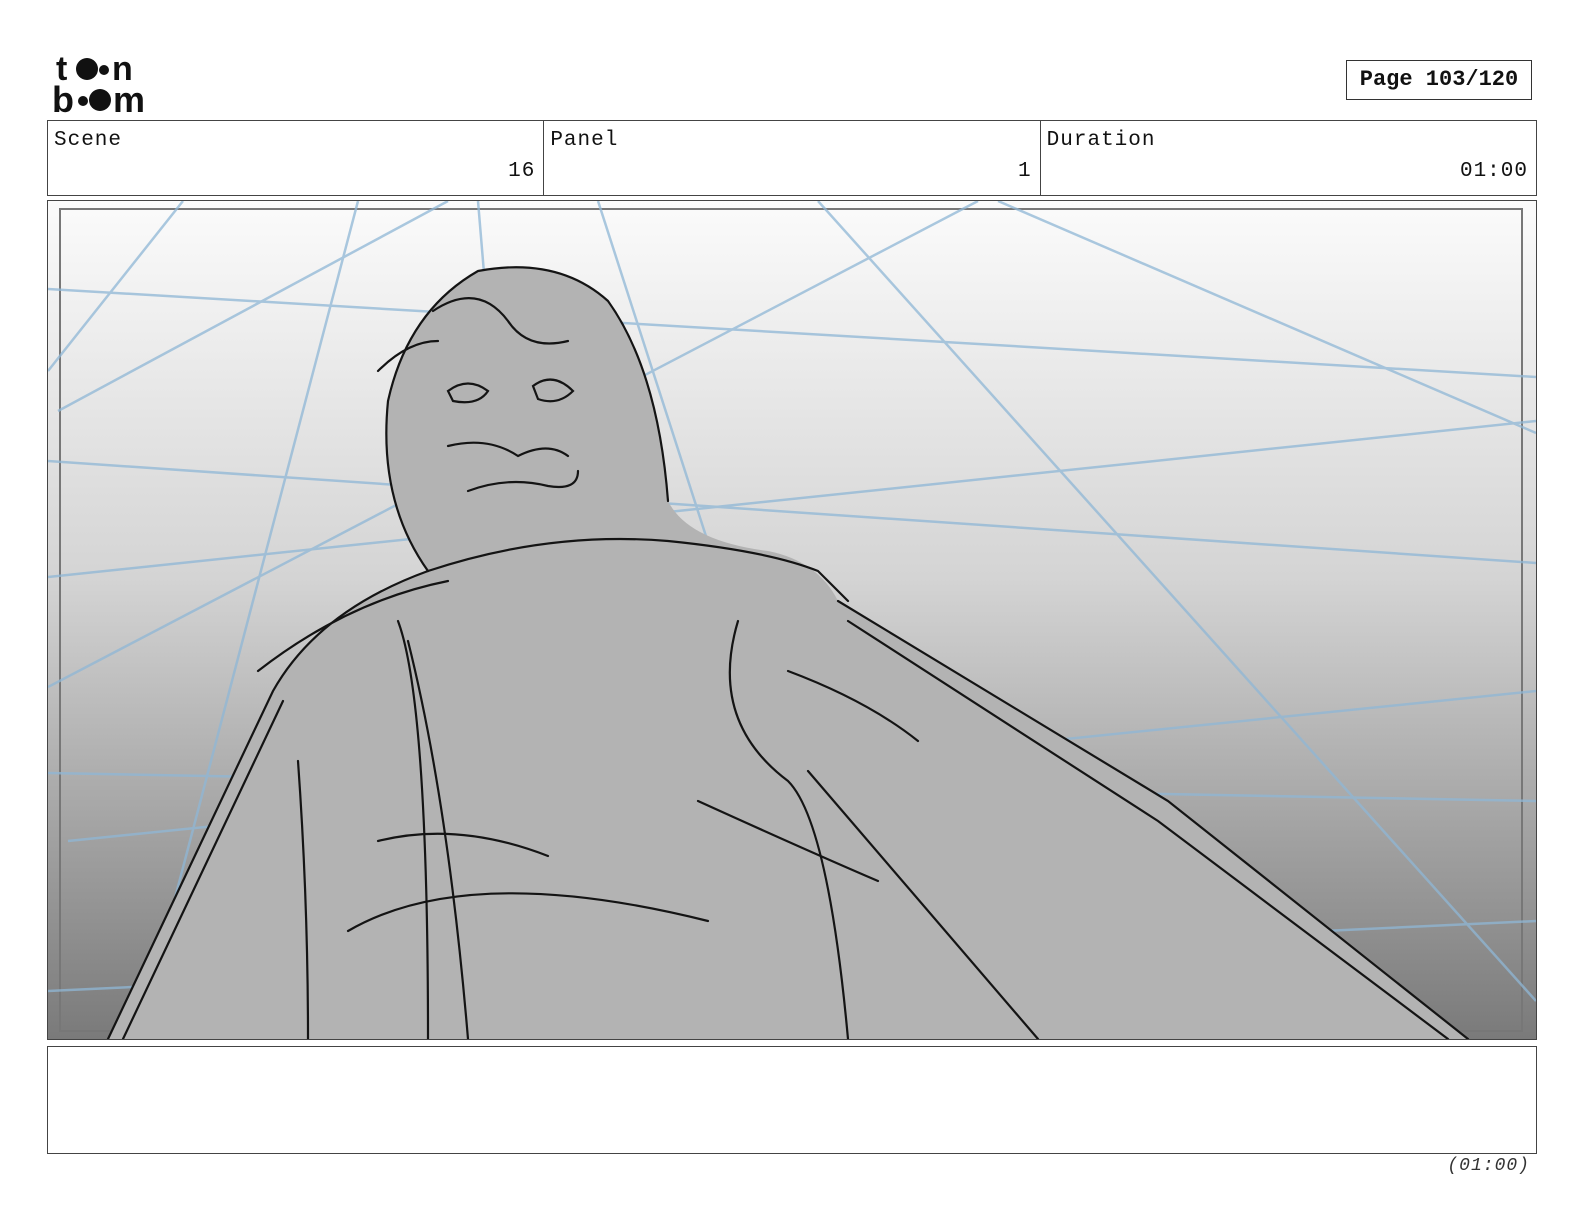 This screenshot has height=1224, width=1584. Describe the element at coordinates (792, 1100) in the screenshot. I see `panel-notes-box` at that location.